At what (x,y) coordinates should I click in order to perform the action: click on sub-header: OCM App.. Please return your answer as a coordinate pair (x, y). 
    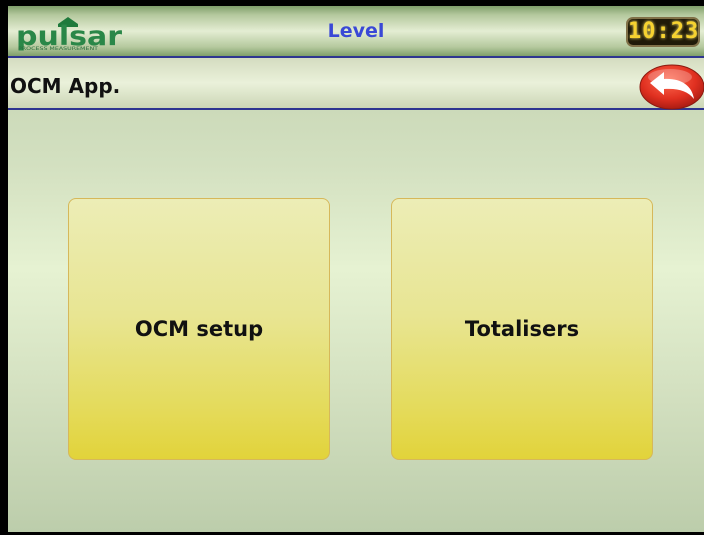
    Looking at the image, I should click on (356, 83).